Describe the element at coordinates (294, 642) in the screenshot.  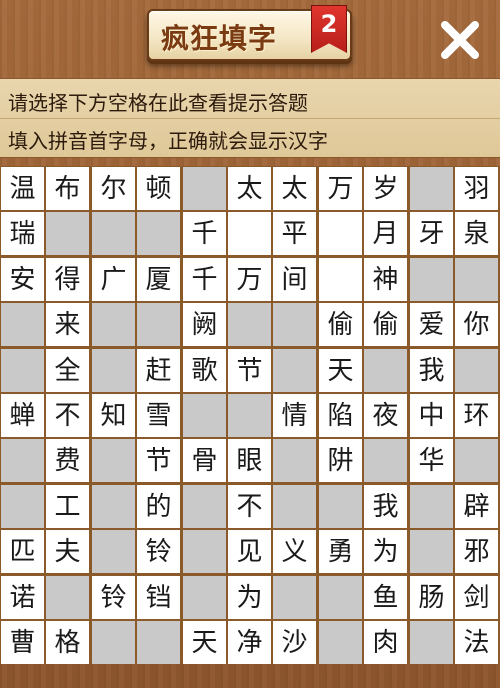
I see `filled-cell: 沙` at that location.